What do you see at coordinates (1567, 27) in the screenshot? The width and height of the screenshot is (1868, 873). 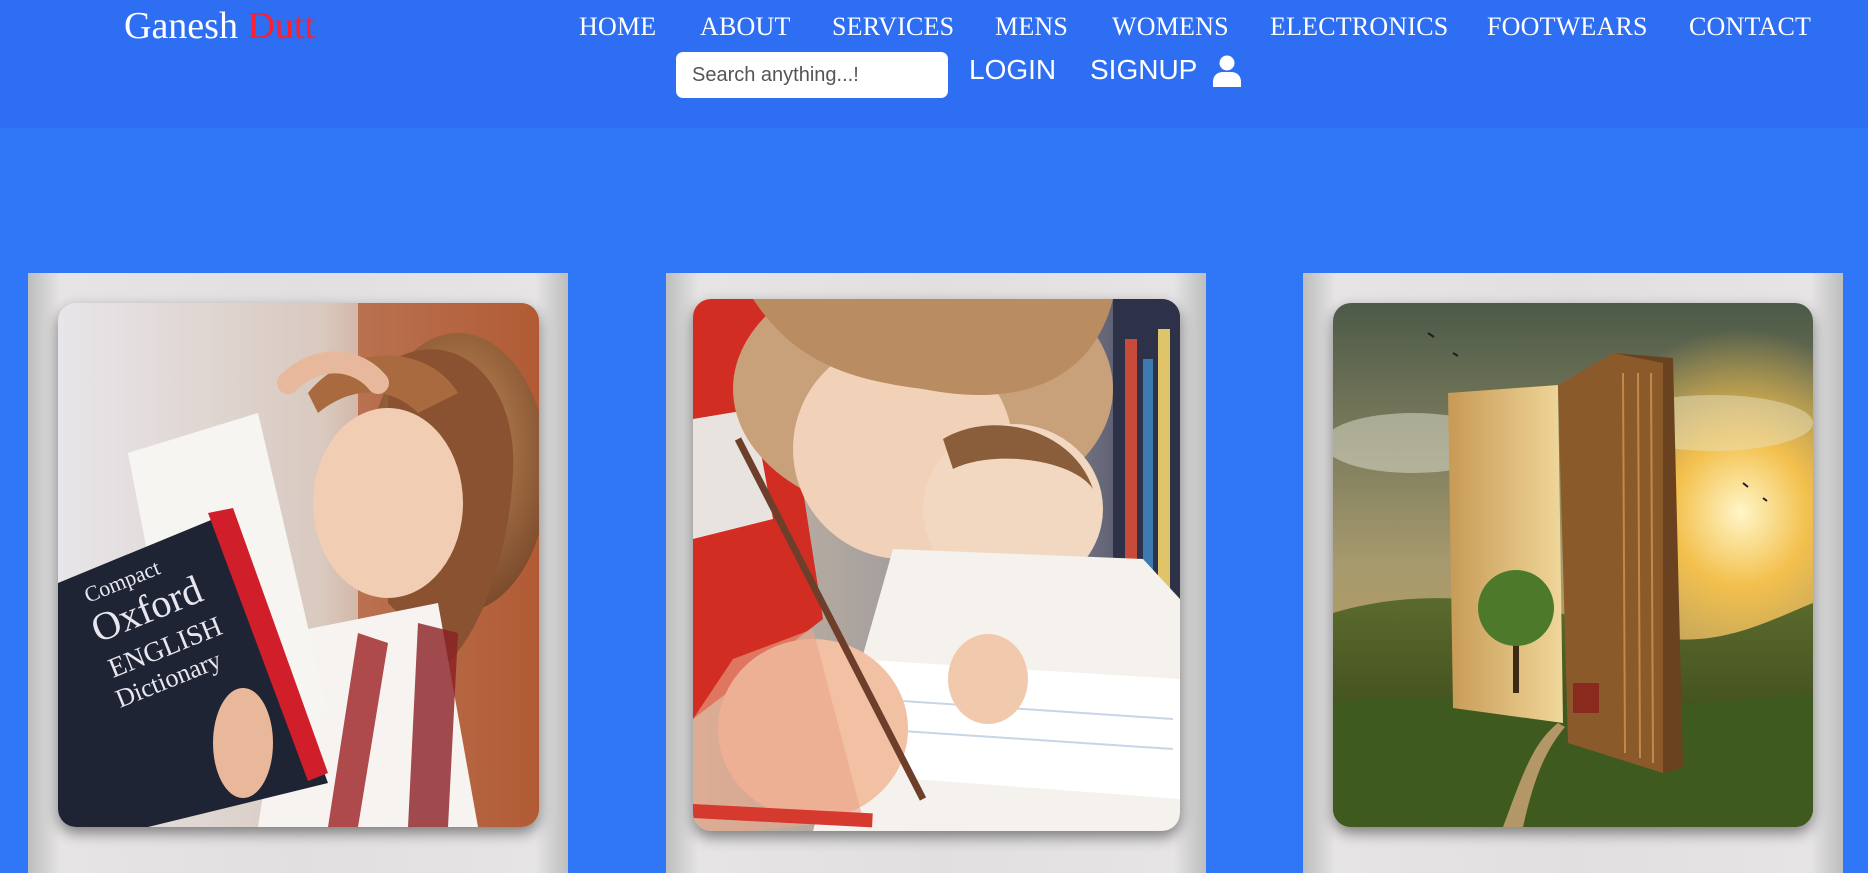 I see `nav-footwears: FOOTWEARS` at bounding box center [1567, 27].